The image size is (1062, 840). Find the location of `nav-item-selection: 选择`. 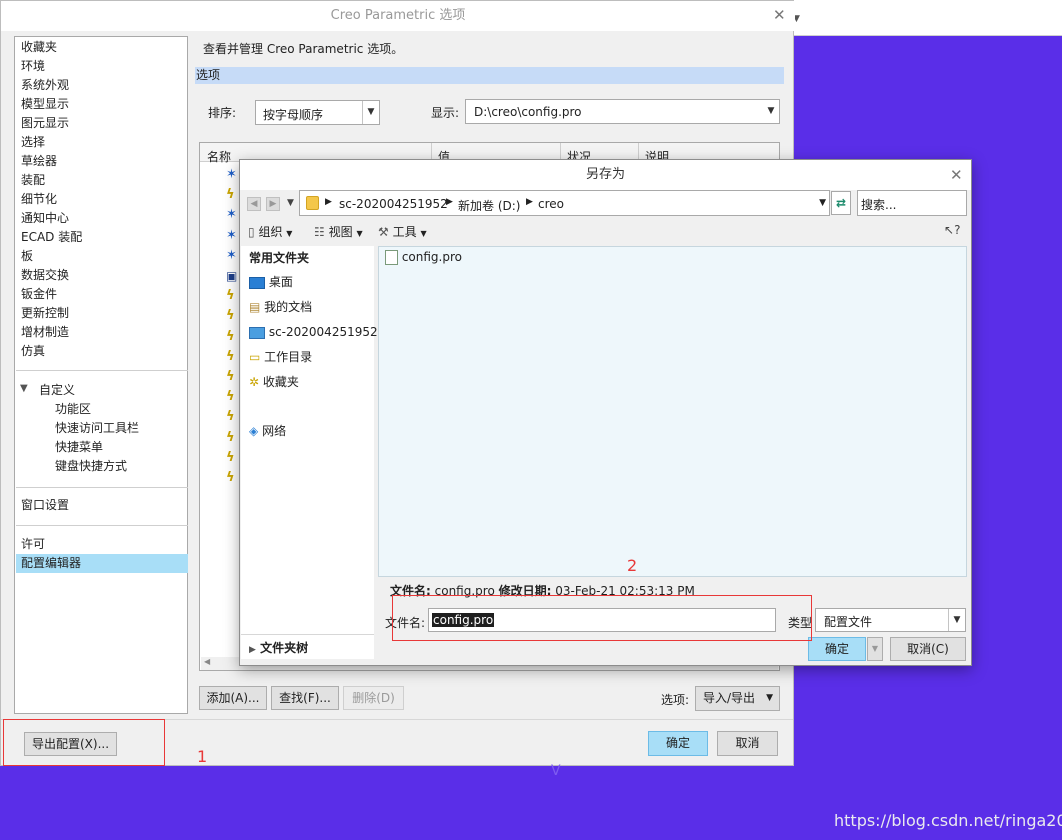

nav-item-selection: 选择 is located at coordinates (33, 142).